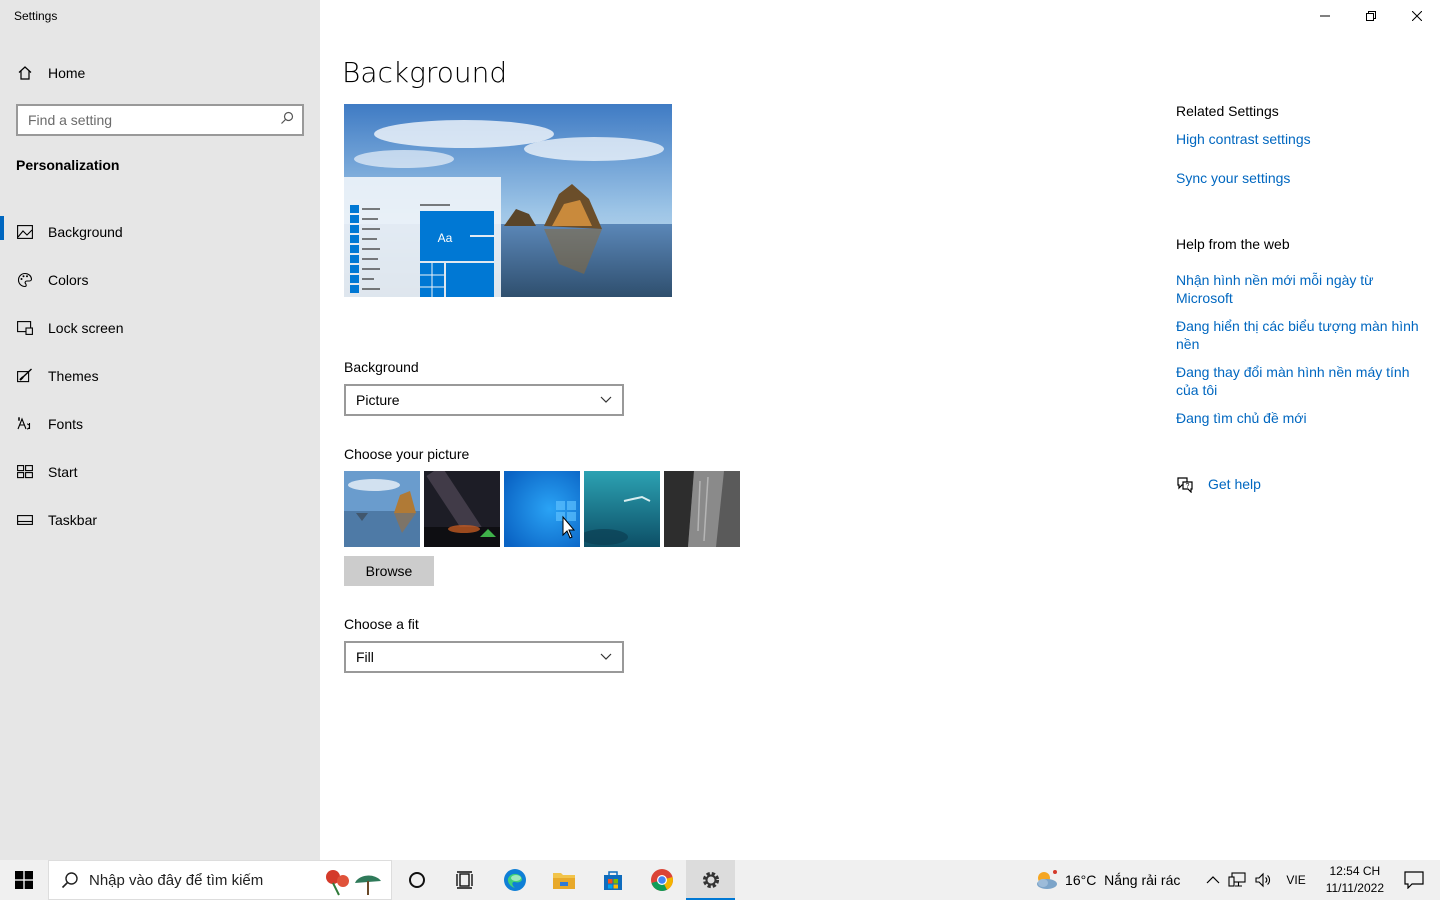  What do you see at coordinates (382, 509) in the screenshot?
I see `picture-thumbnail-beach` at bounding box center [382, 509].